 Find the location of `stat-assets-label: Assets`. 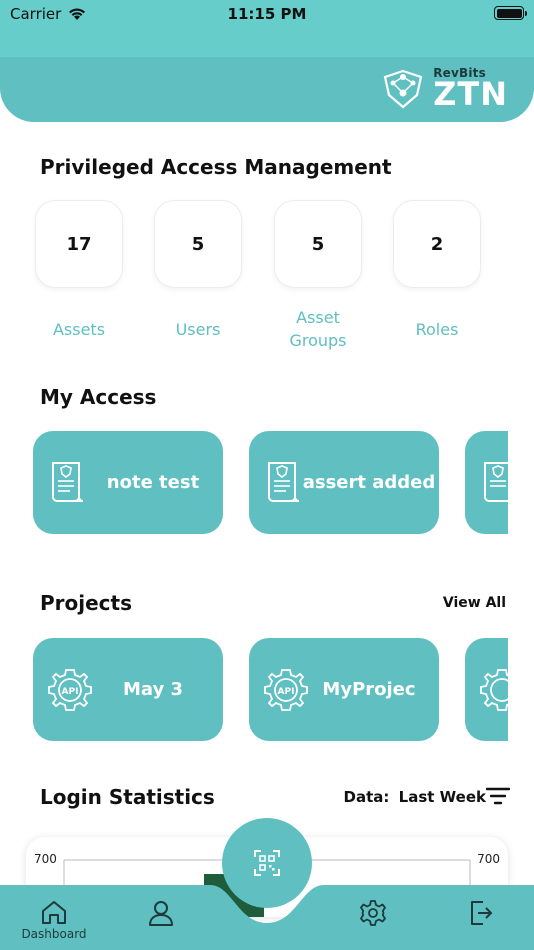

stat-assets-label: Assets is located at coordinates (79, 329).